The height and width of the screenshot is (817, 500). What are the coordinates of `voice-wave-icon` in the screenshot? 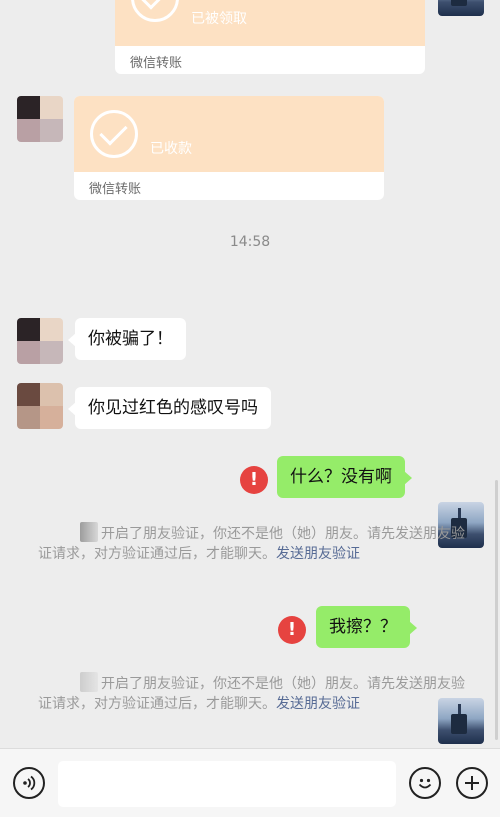 It's located at (29, 783).